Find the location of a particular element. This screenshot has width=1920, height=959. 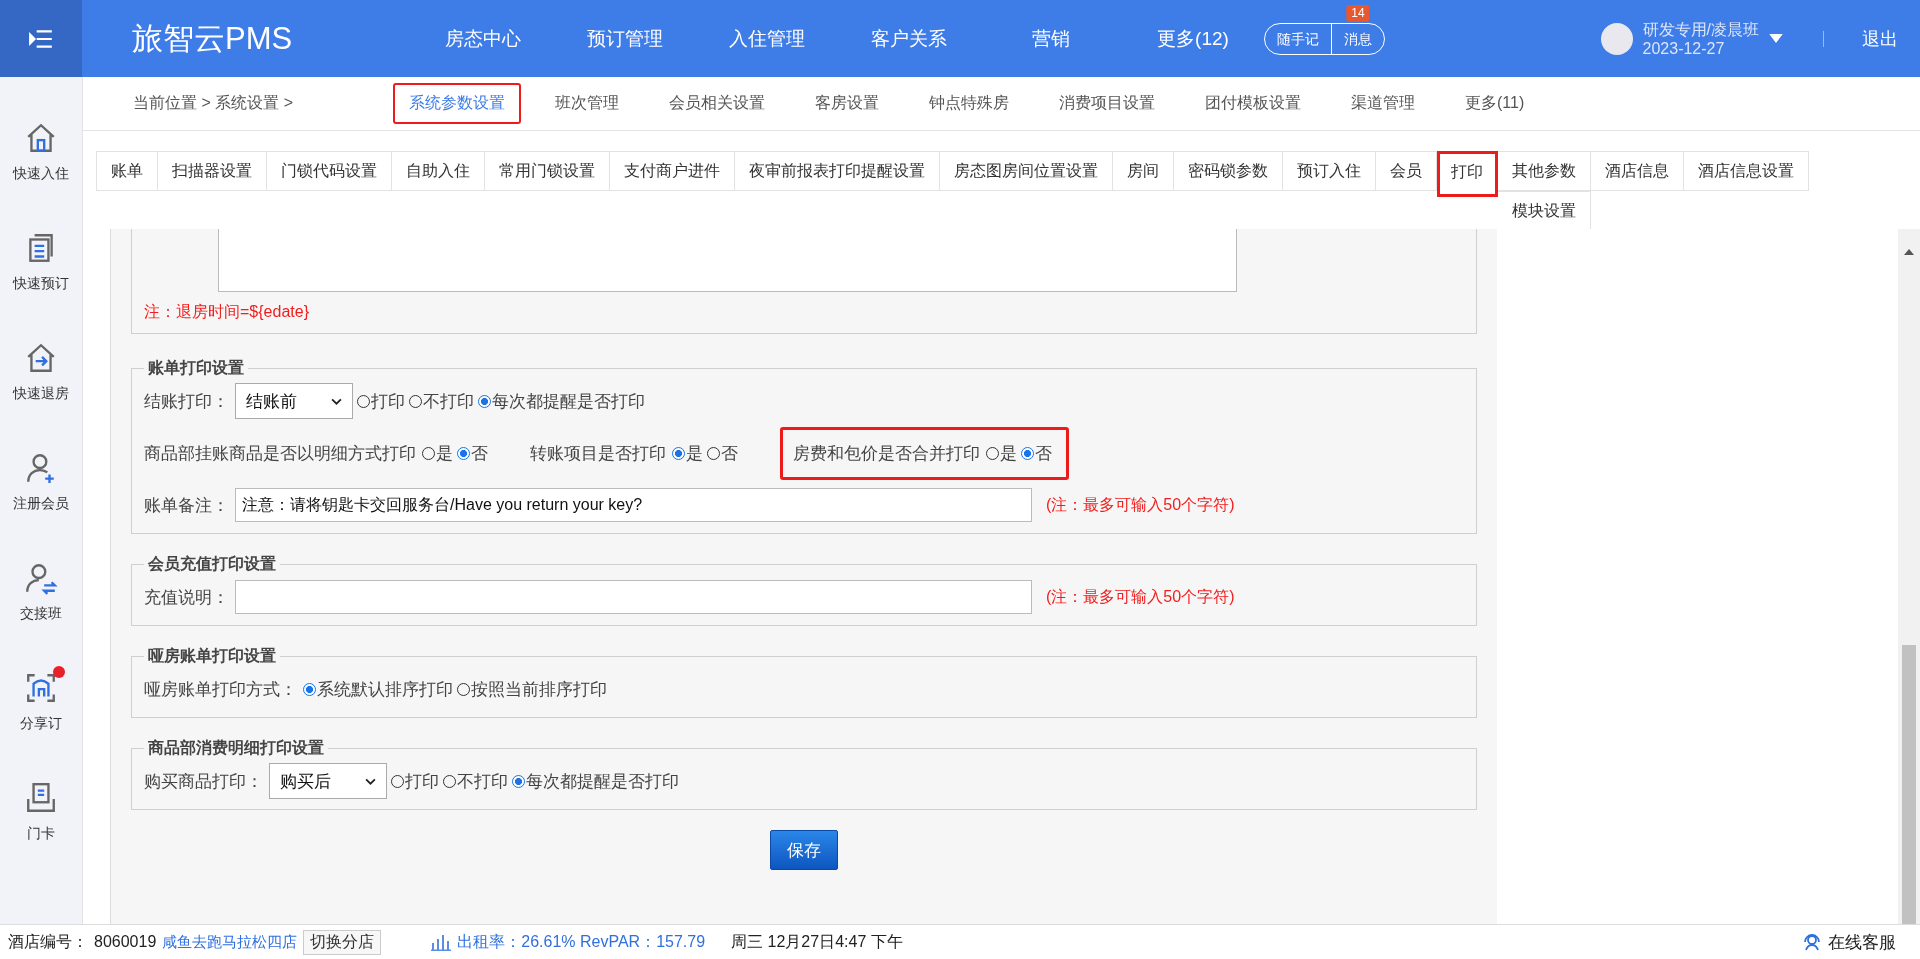

notes-button: 随手记 is located at coordinates (1298, 38).